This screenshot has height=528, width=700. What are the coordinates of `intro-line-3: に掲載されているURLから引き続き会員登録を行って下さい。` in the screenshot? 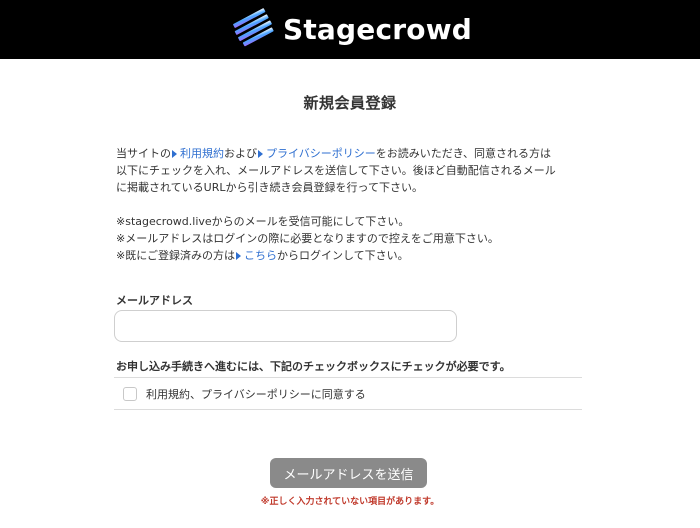 It's located at (269, 187).